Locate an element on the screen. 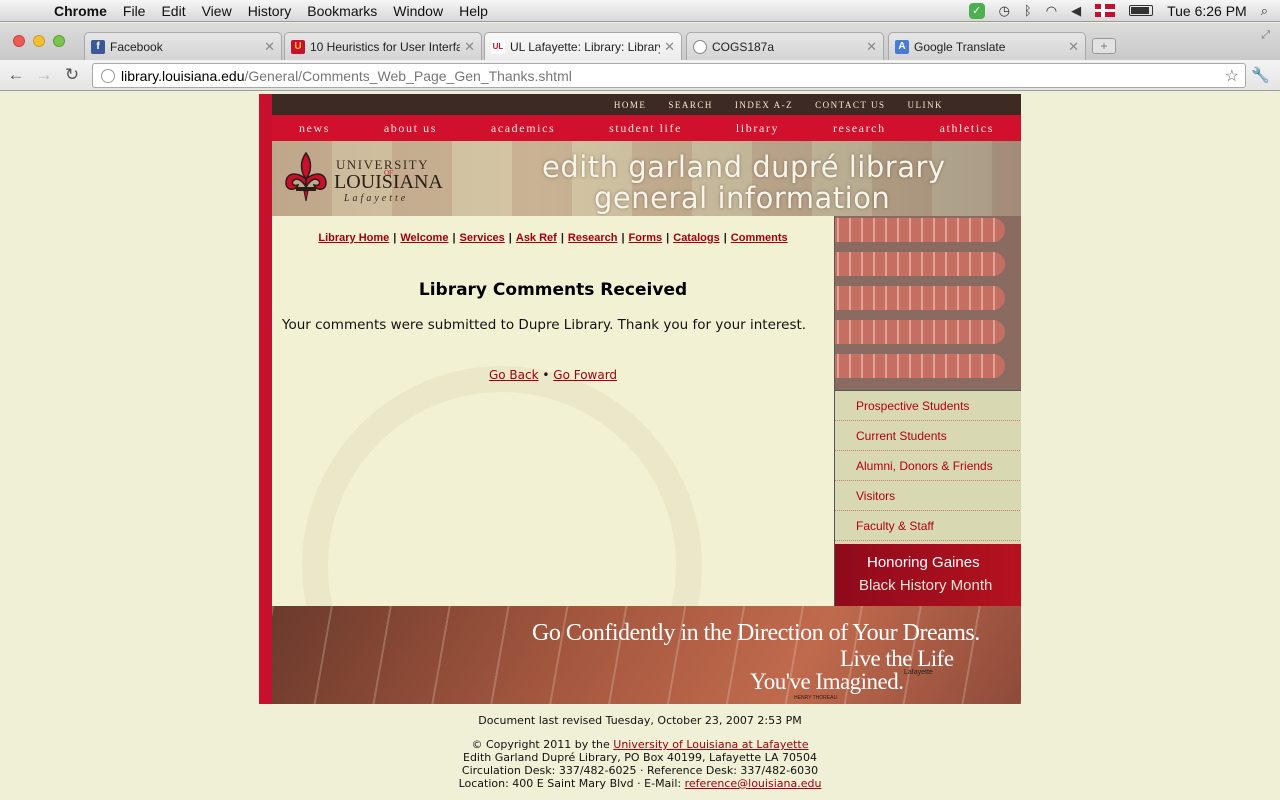  tab-cogs187a: COGS187a ✕ is located at coordinates (785, 46).